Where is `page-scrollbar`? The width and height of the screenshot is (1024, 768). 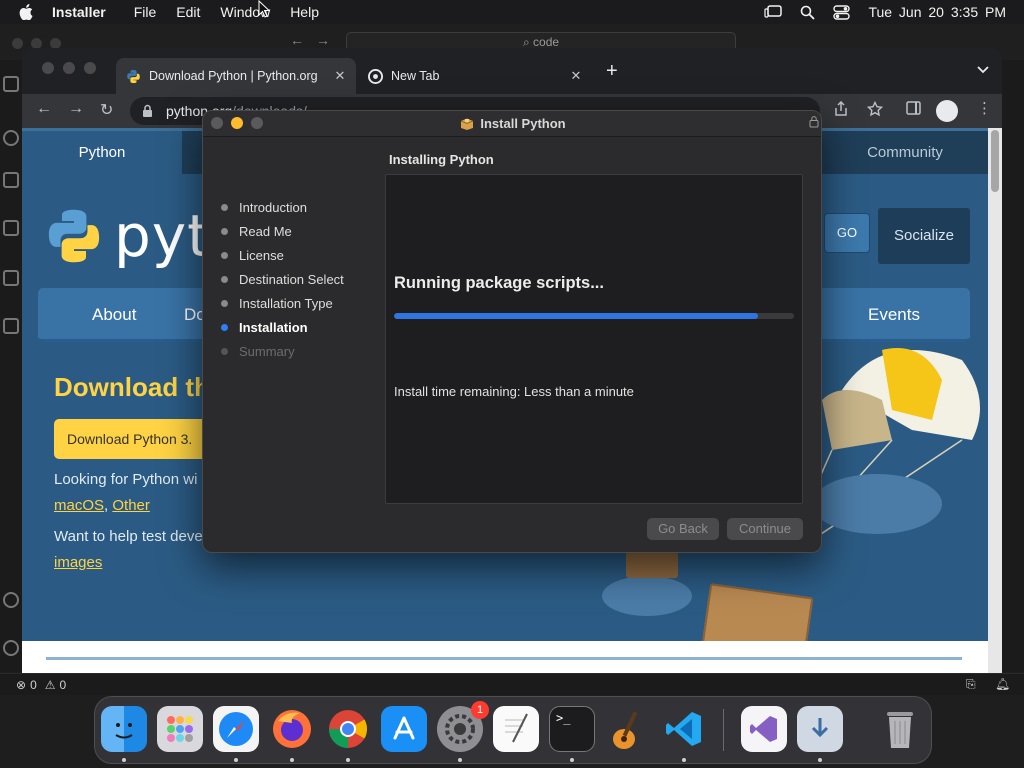 page-scrollbar is located at coordinates (995, 400).